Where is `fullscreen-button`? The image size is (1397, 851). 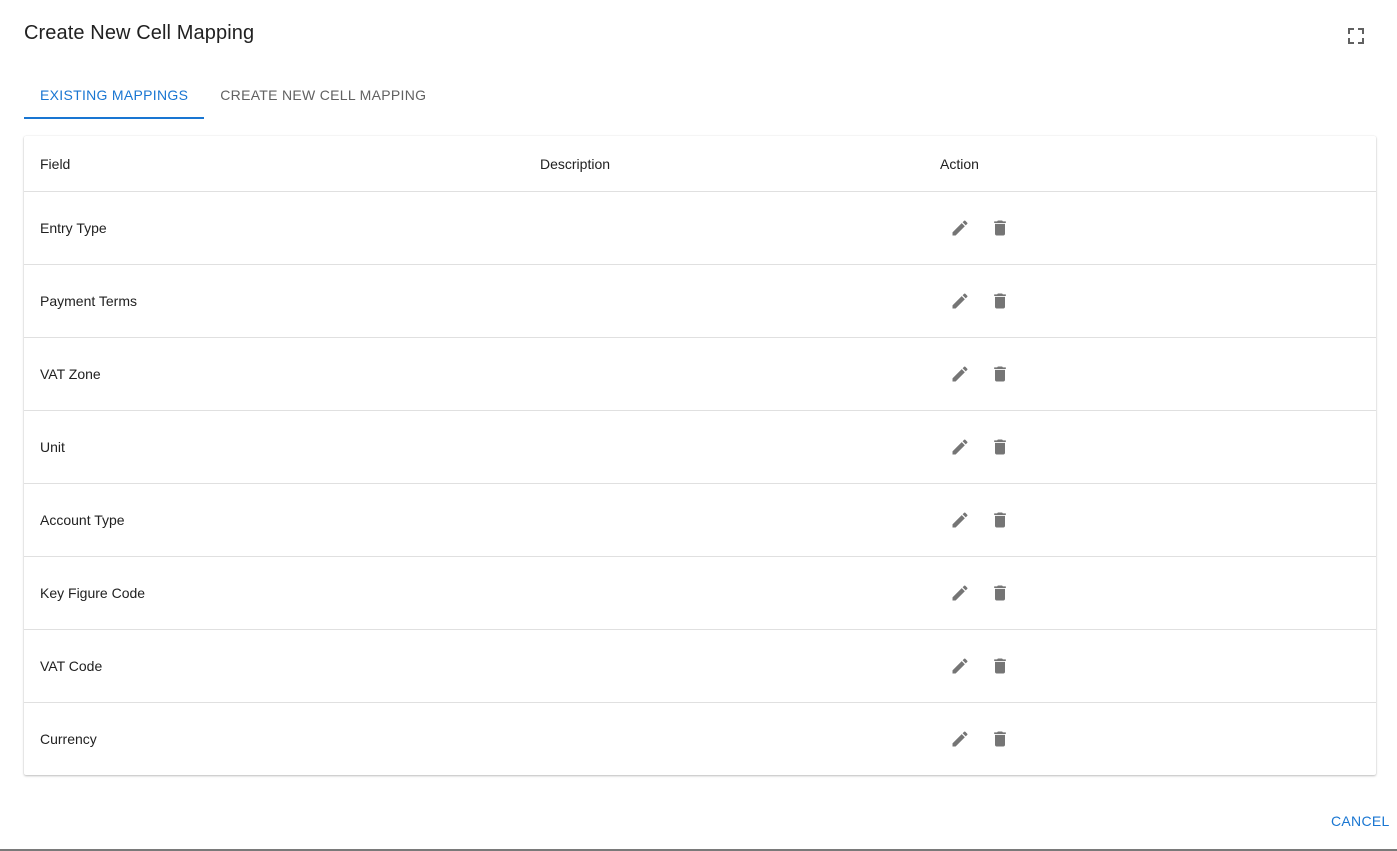
fullscreen-button is located at coordinates (1356, 36).